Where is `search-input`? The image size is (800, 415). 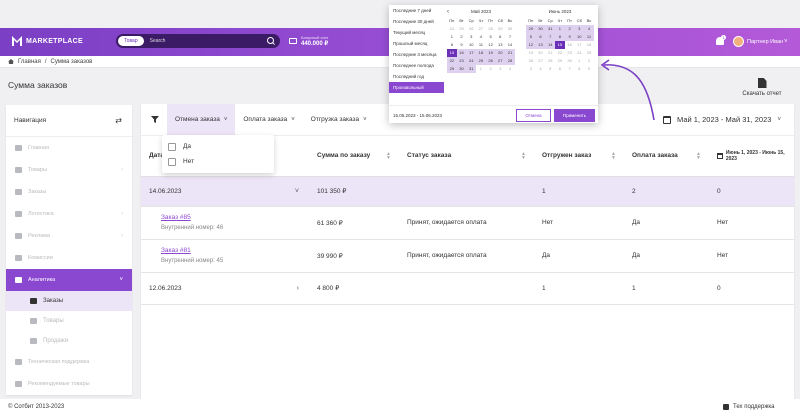
search-input is located at coordinates (204, 41).